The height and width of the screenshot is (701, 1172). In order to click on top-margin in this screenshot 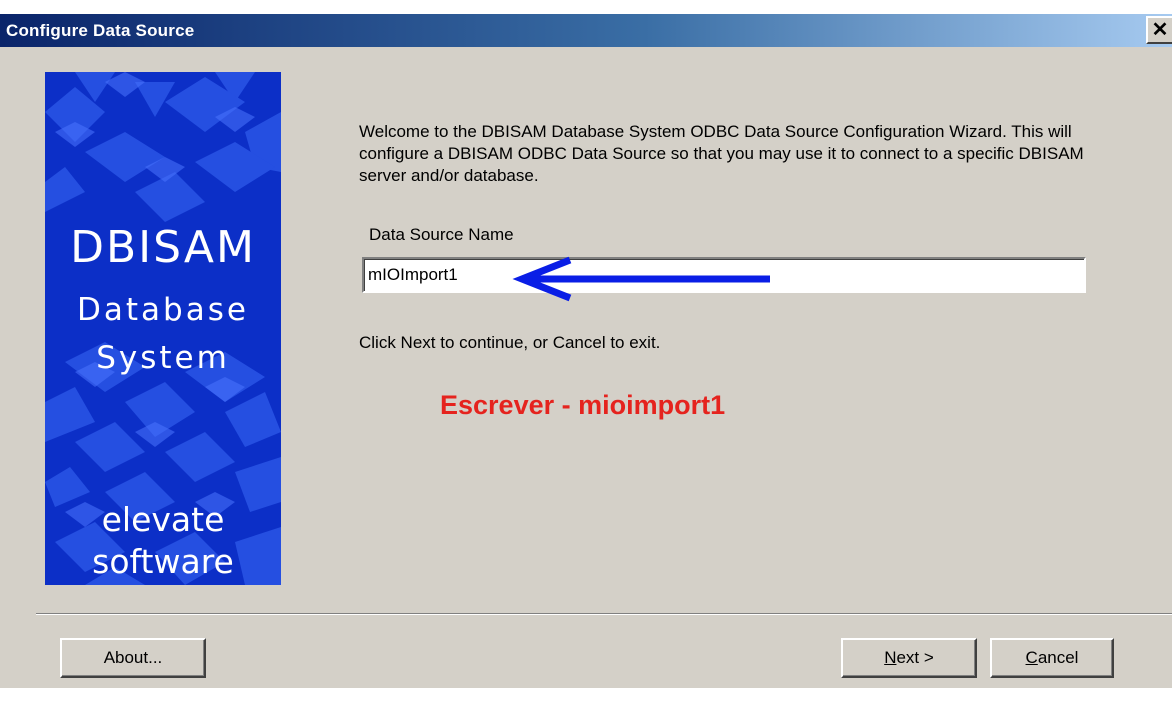, I will do `click(586, 7)`.